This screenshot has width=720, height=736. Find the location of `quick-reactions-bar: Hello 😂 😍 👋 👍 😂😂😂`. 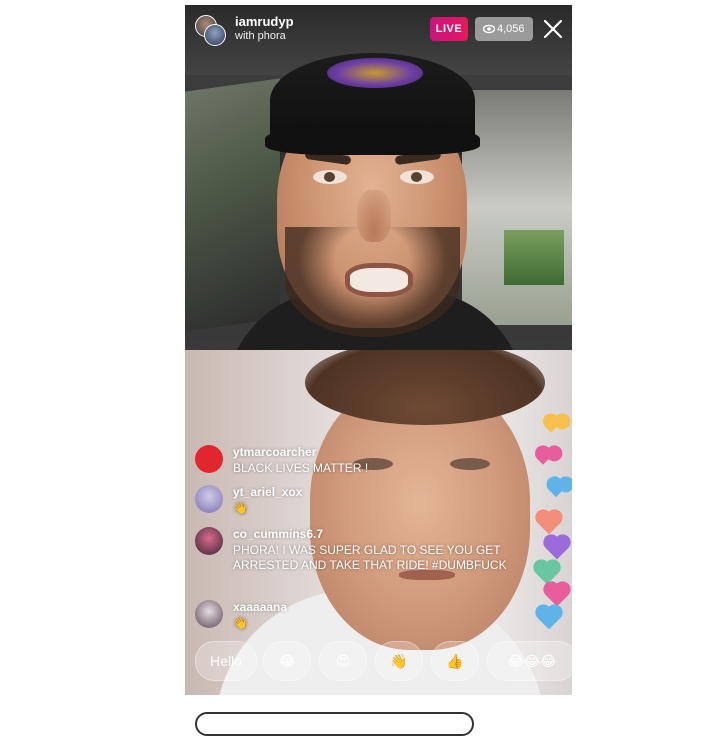

quick-reactions-bar: Hello 😂 😍 👋 👍 😂😂😂 is located at coordinates (383, 661).